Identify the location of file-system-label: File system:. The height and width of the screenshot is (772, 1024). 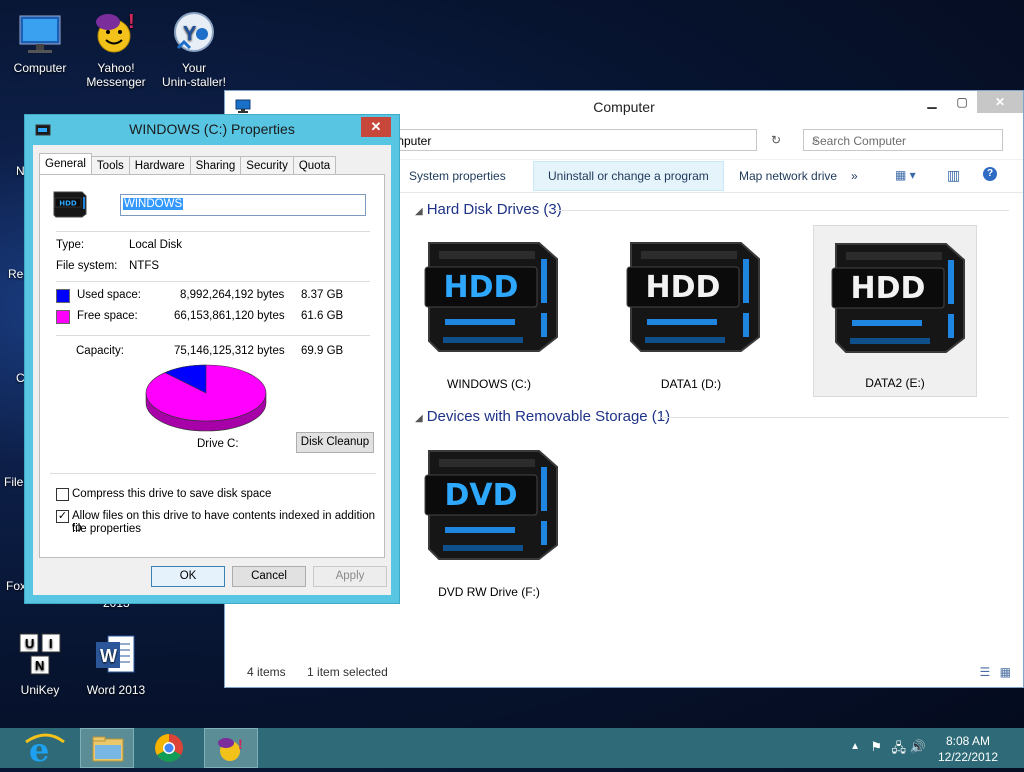
(87, 266).